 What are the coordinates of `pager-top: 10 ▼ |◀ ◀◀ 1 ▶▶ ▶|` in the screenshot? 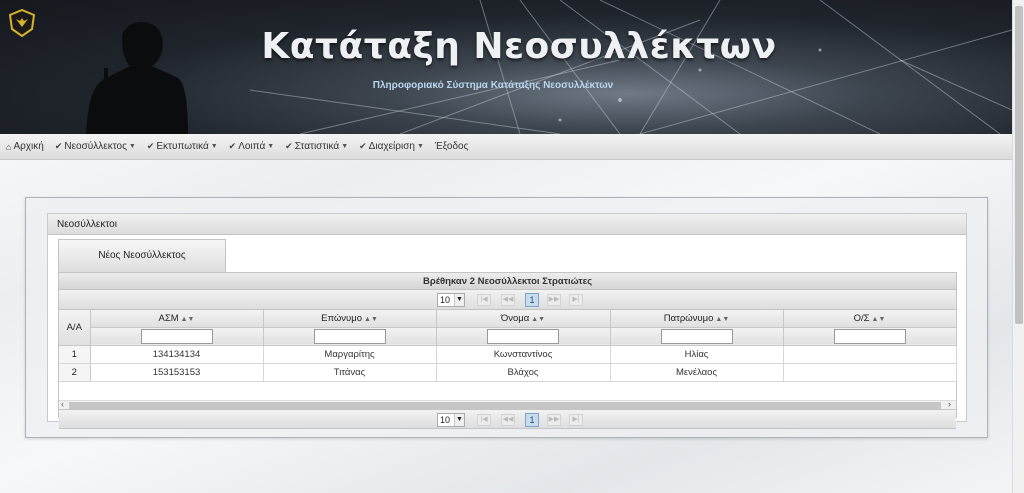 It's located at (507, 300).